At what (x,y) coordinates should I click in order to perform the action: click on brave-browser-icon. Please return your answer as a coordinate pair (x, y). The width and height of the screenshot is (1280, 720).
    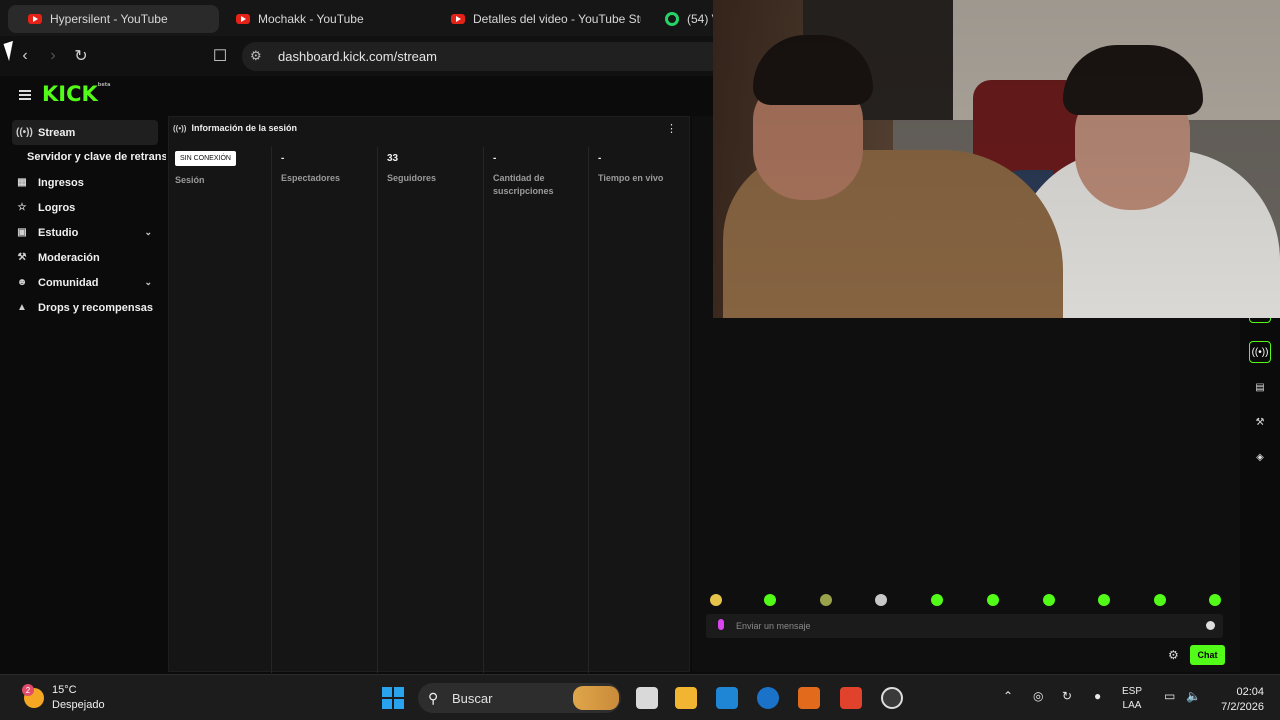
    Looking at the image, I should click on (851, 698).